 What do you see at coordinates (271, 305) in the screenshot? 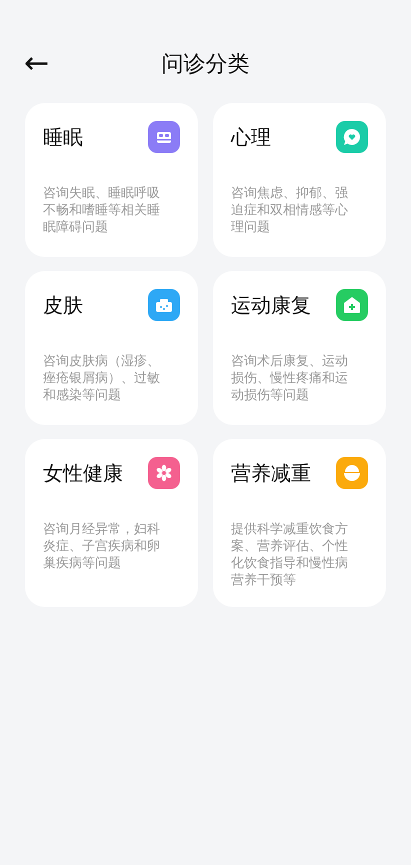
I see `category-name: 运动康复` at bounding box center [271, 305].